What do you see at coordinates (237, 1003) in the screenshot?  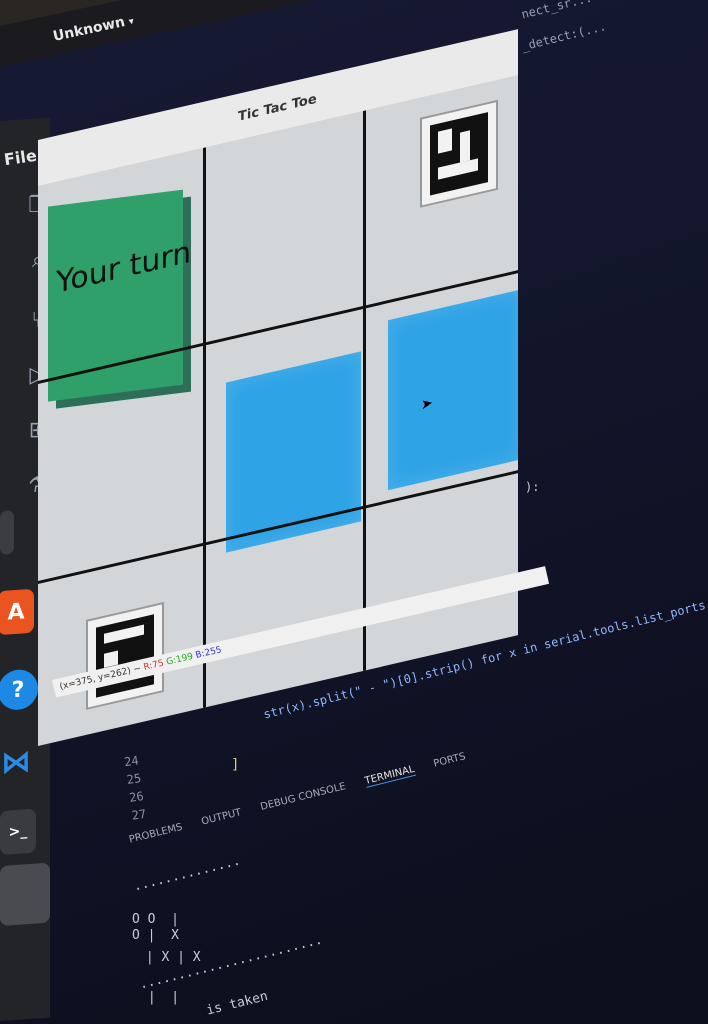 I see `terminal-message: is taken` at bounding box center [237, 1003].